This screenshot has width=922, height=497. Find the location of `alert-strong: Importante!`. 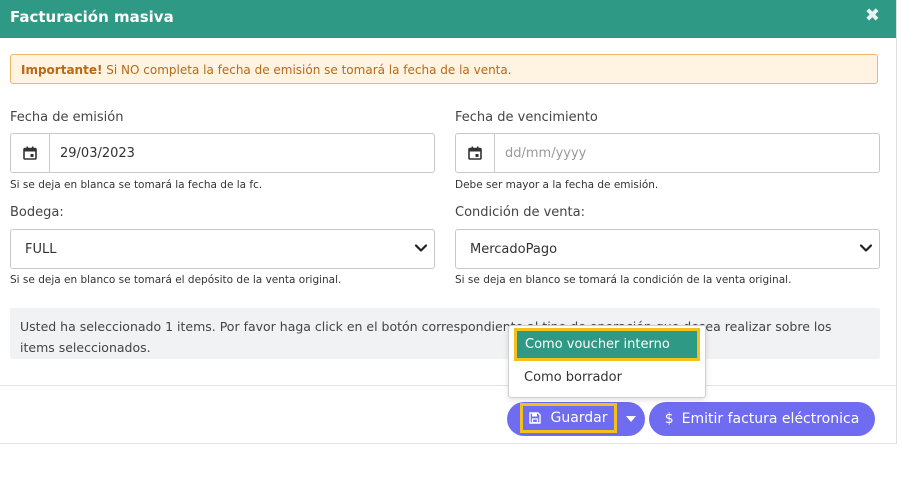

alert-strong: Importante! is located at coordinates (62, 70).